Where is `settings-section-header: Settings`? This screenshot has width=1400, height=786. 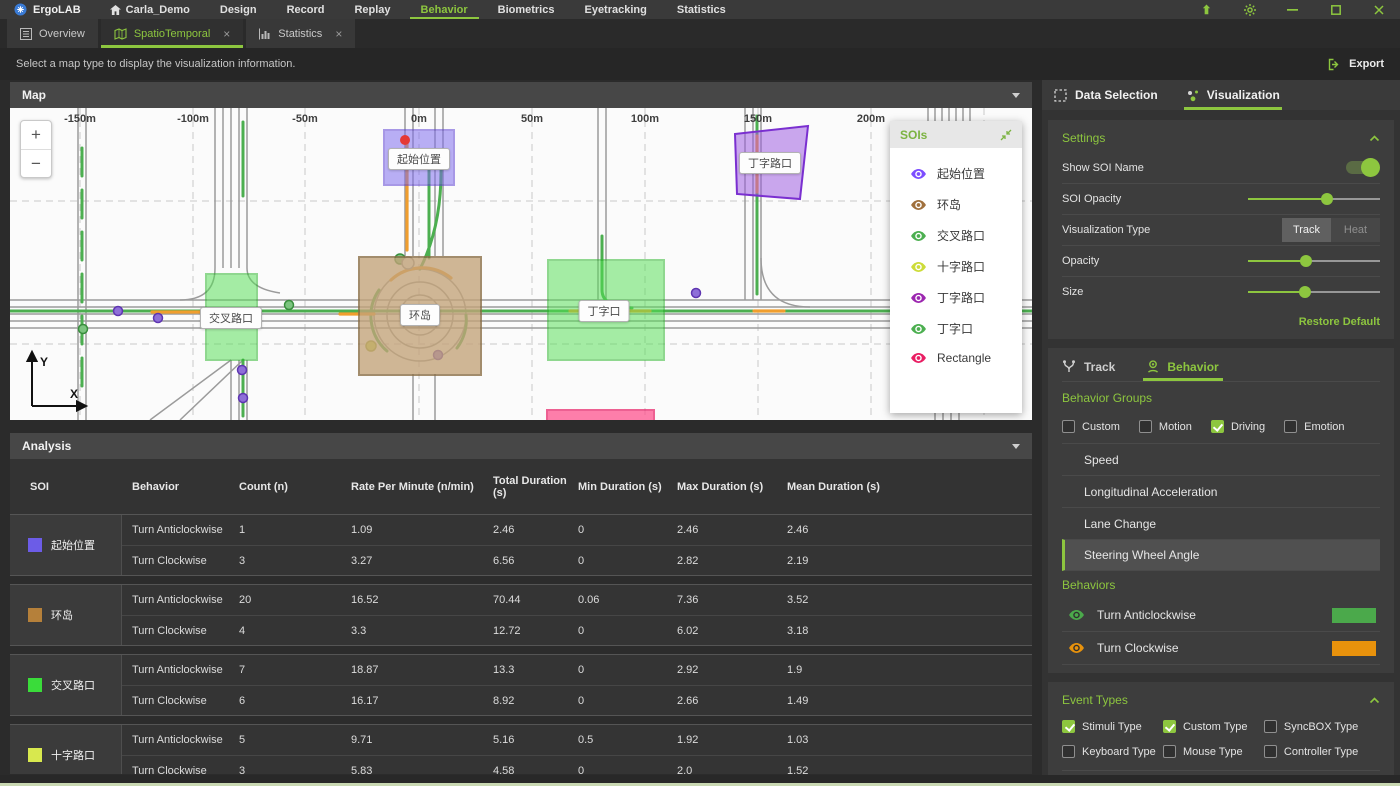 settings-section-header: Settings is located at coordinates (1221, 138).